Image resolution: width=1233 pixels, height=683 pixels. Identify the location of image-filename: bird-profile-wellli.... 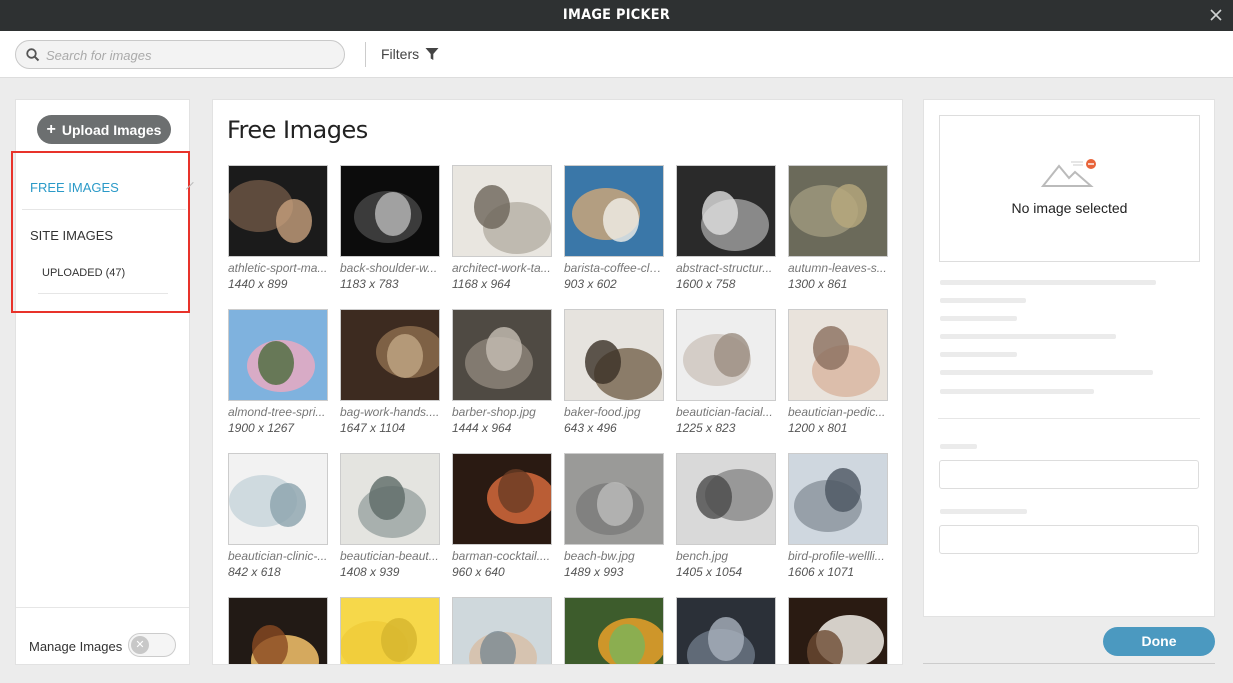
(836, 556).